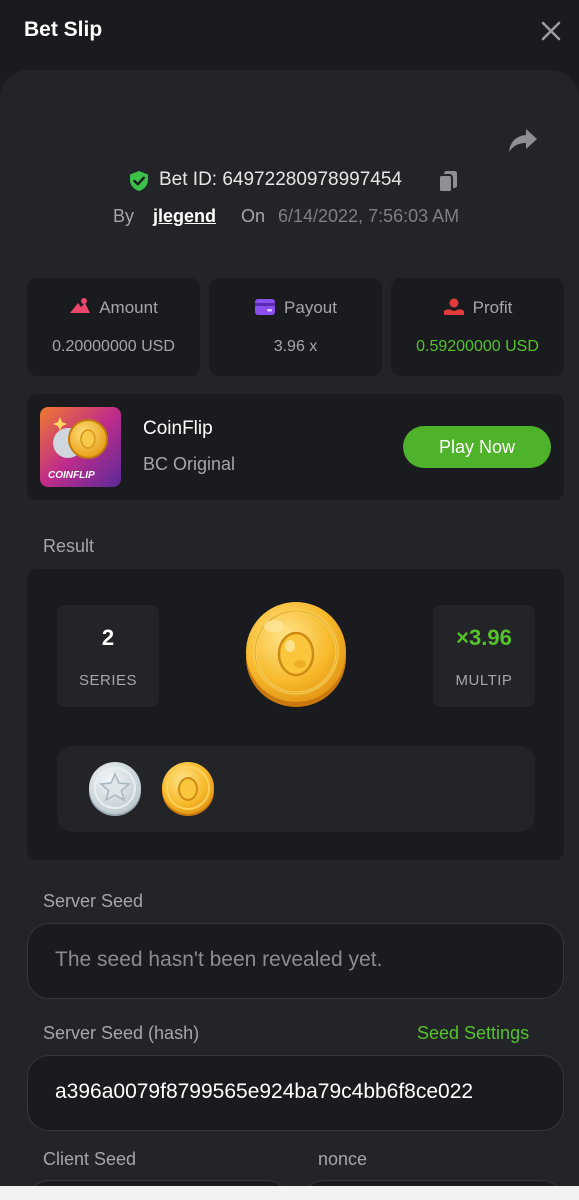 This screenshot has height=1200, width=579. I want to click on profit-icon, so click(453, 306).